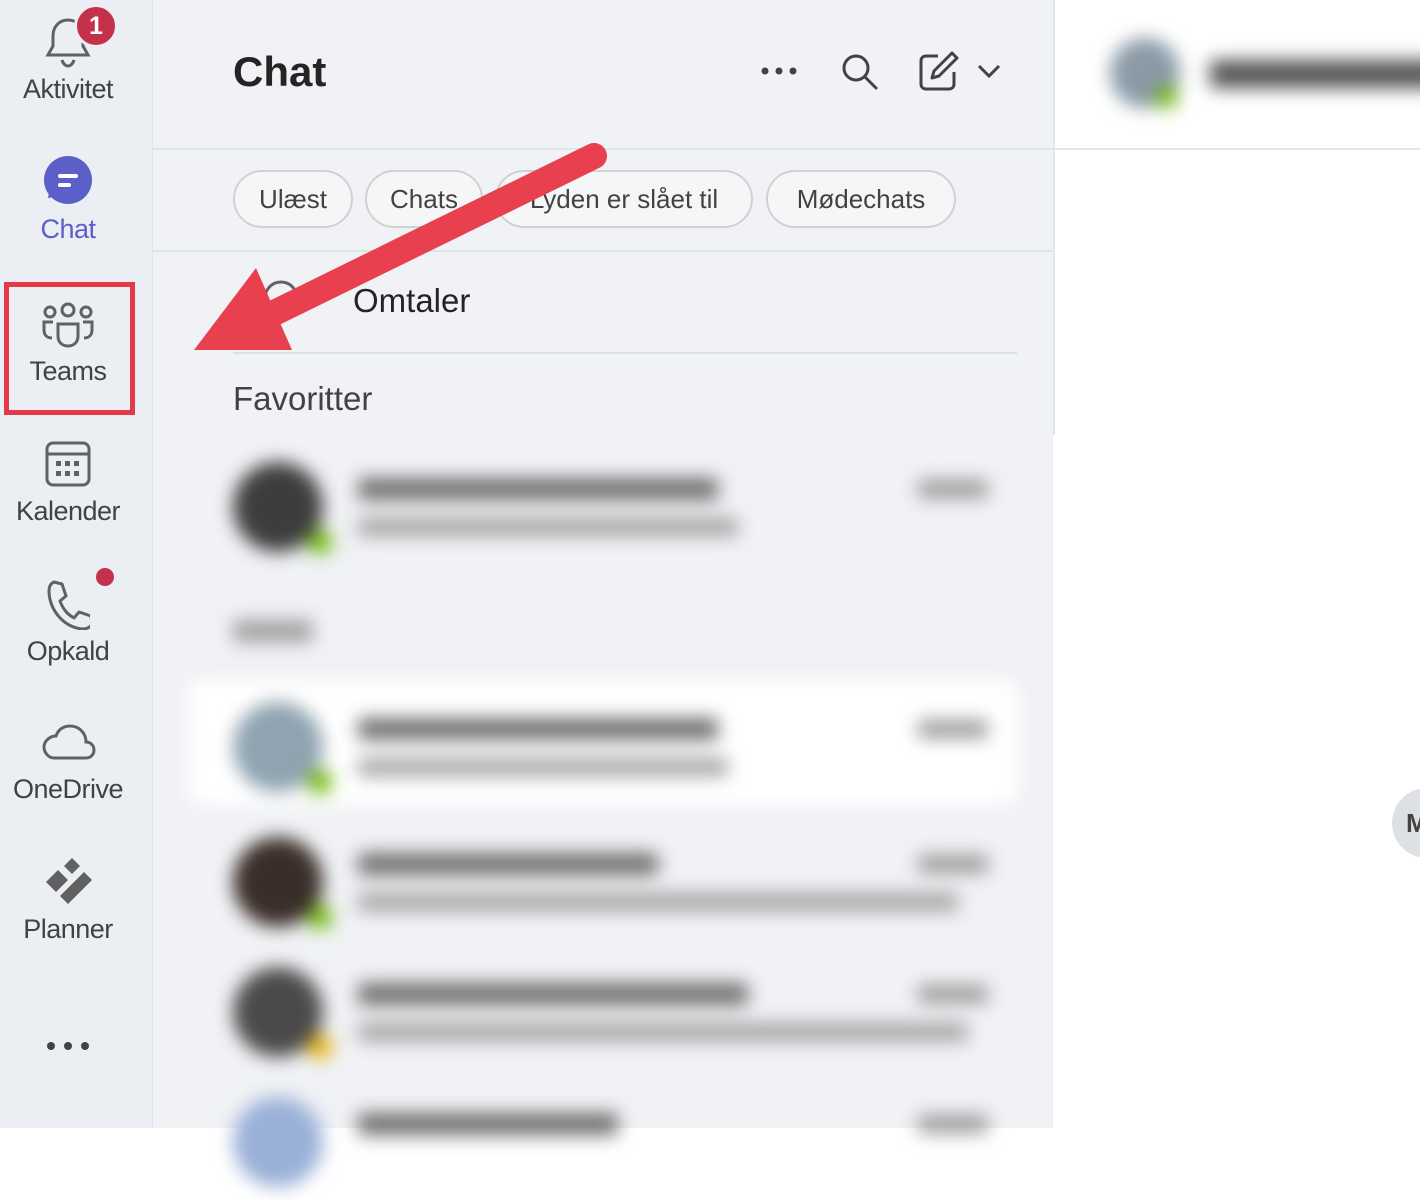  I want to click on search-button, so click(859, 71).